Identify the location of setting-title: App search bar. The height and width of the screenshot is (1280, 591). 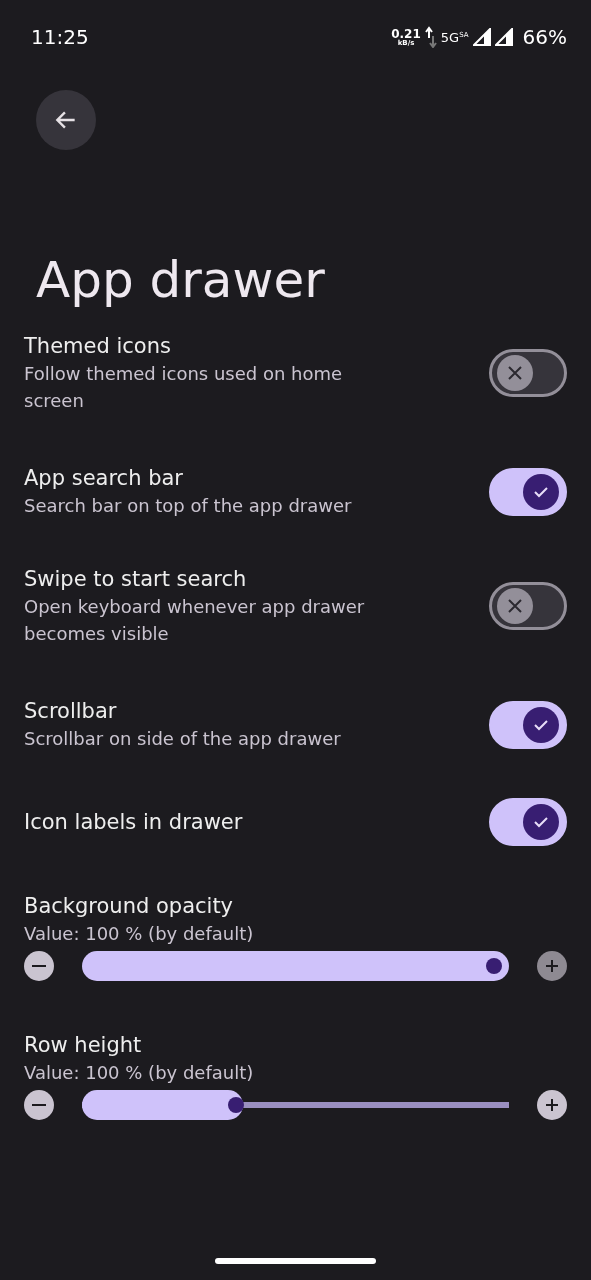
(104, 478).